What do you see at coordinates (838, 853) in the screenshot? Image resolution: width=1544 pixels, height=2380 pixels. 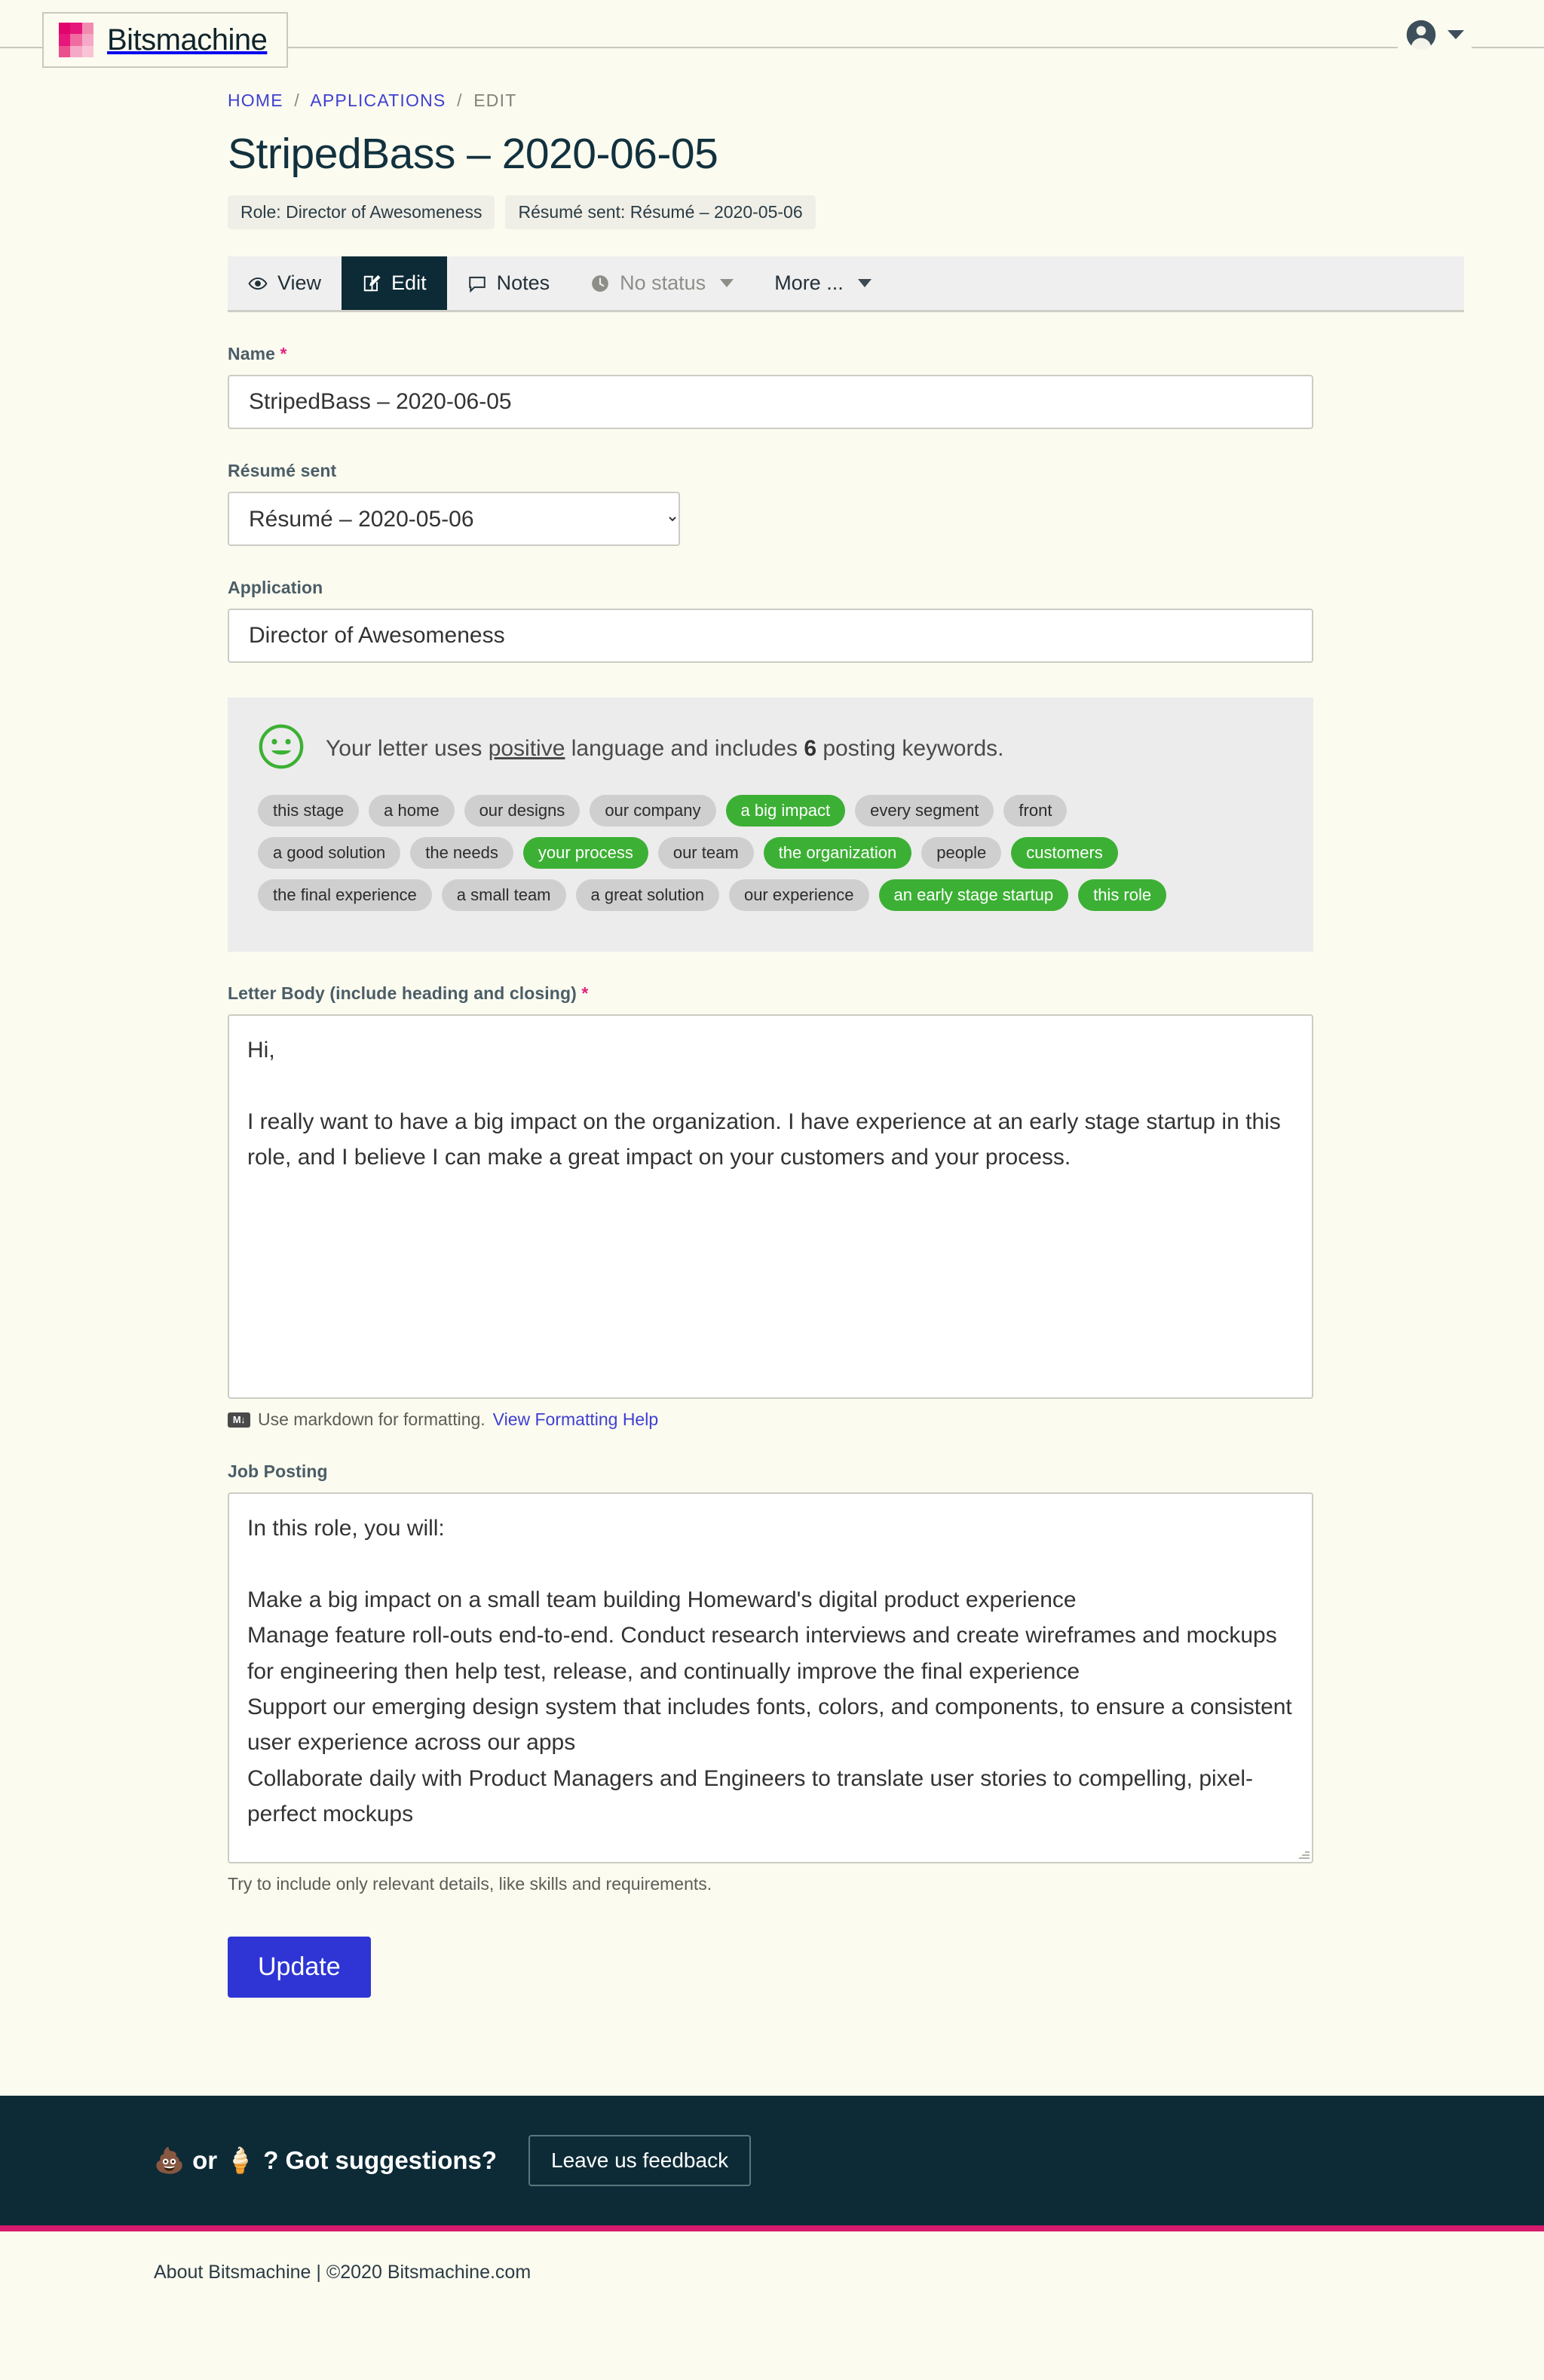 I see `keyword-tag-matched: the organization` at bounding box center [838, 853].